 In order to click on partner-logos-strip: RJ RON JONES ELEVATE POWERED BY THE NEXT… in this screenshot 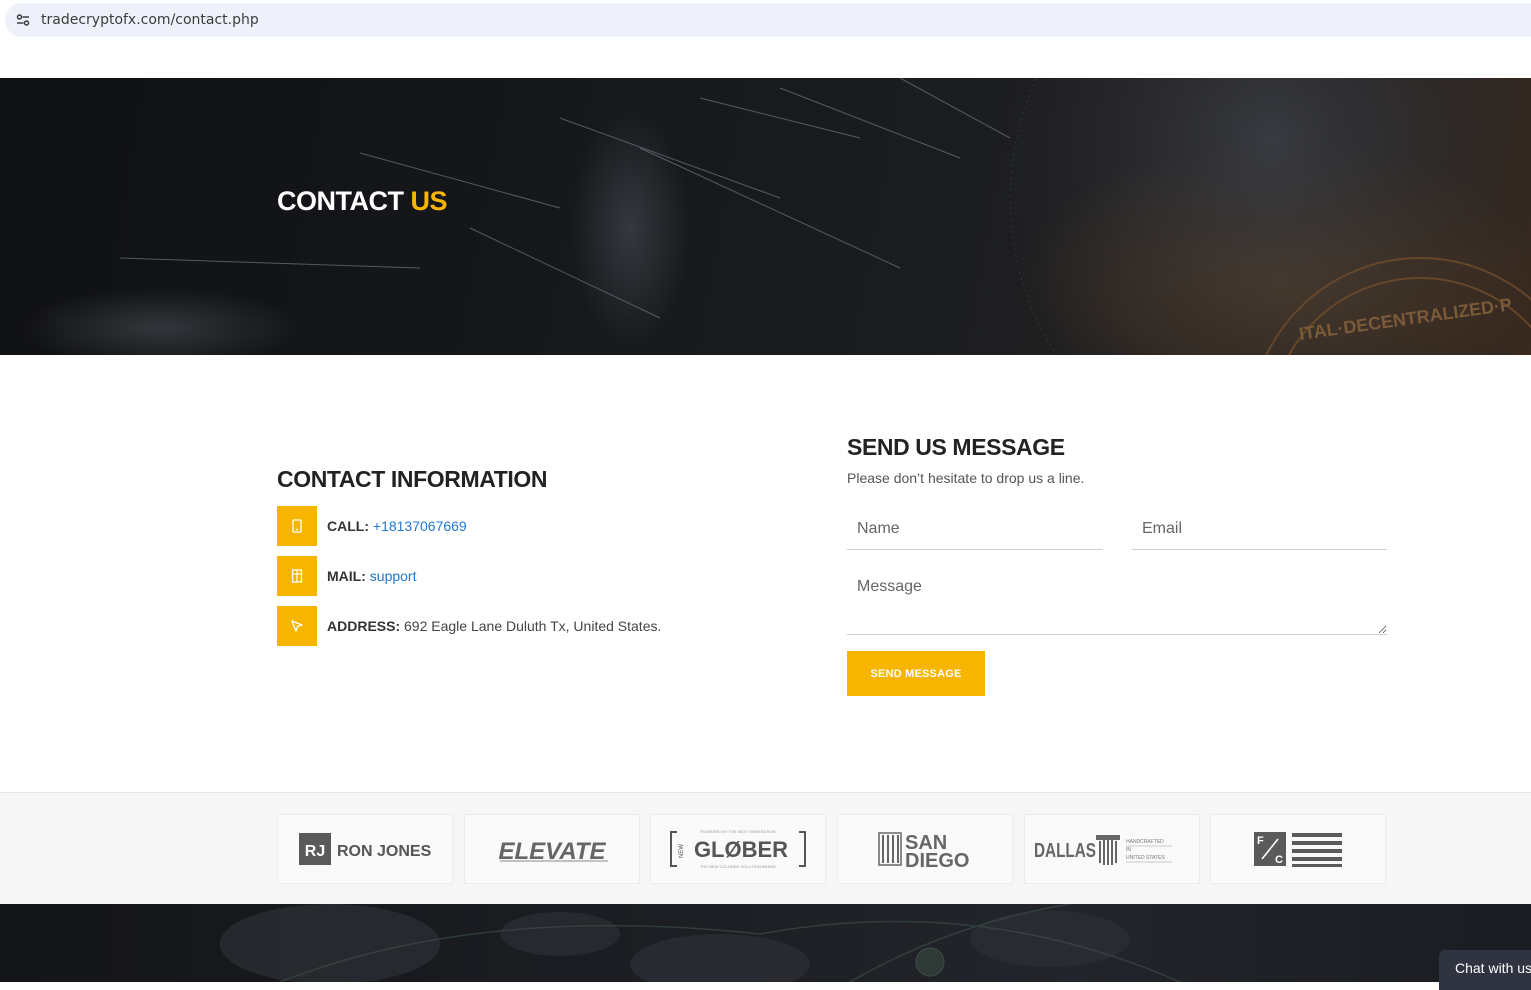, I will do `click(765, 848)`.